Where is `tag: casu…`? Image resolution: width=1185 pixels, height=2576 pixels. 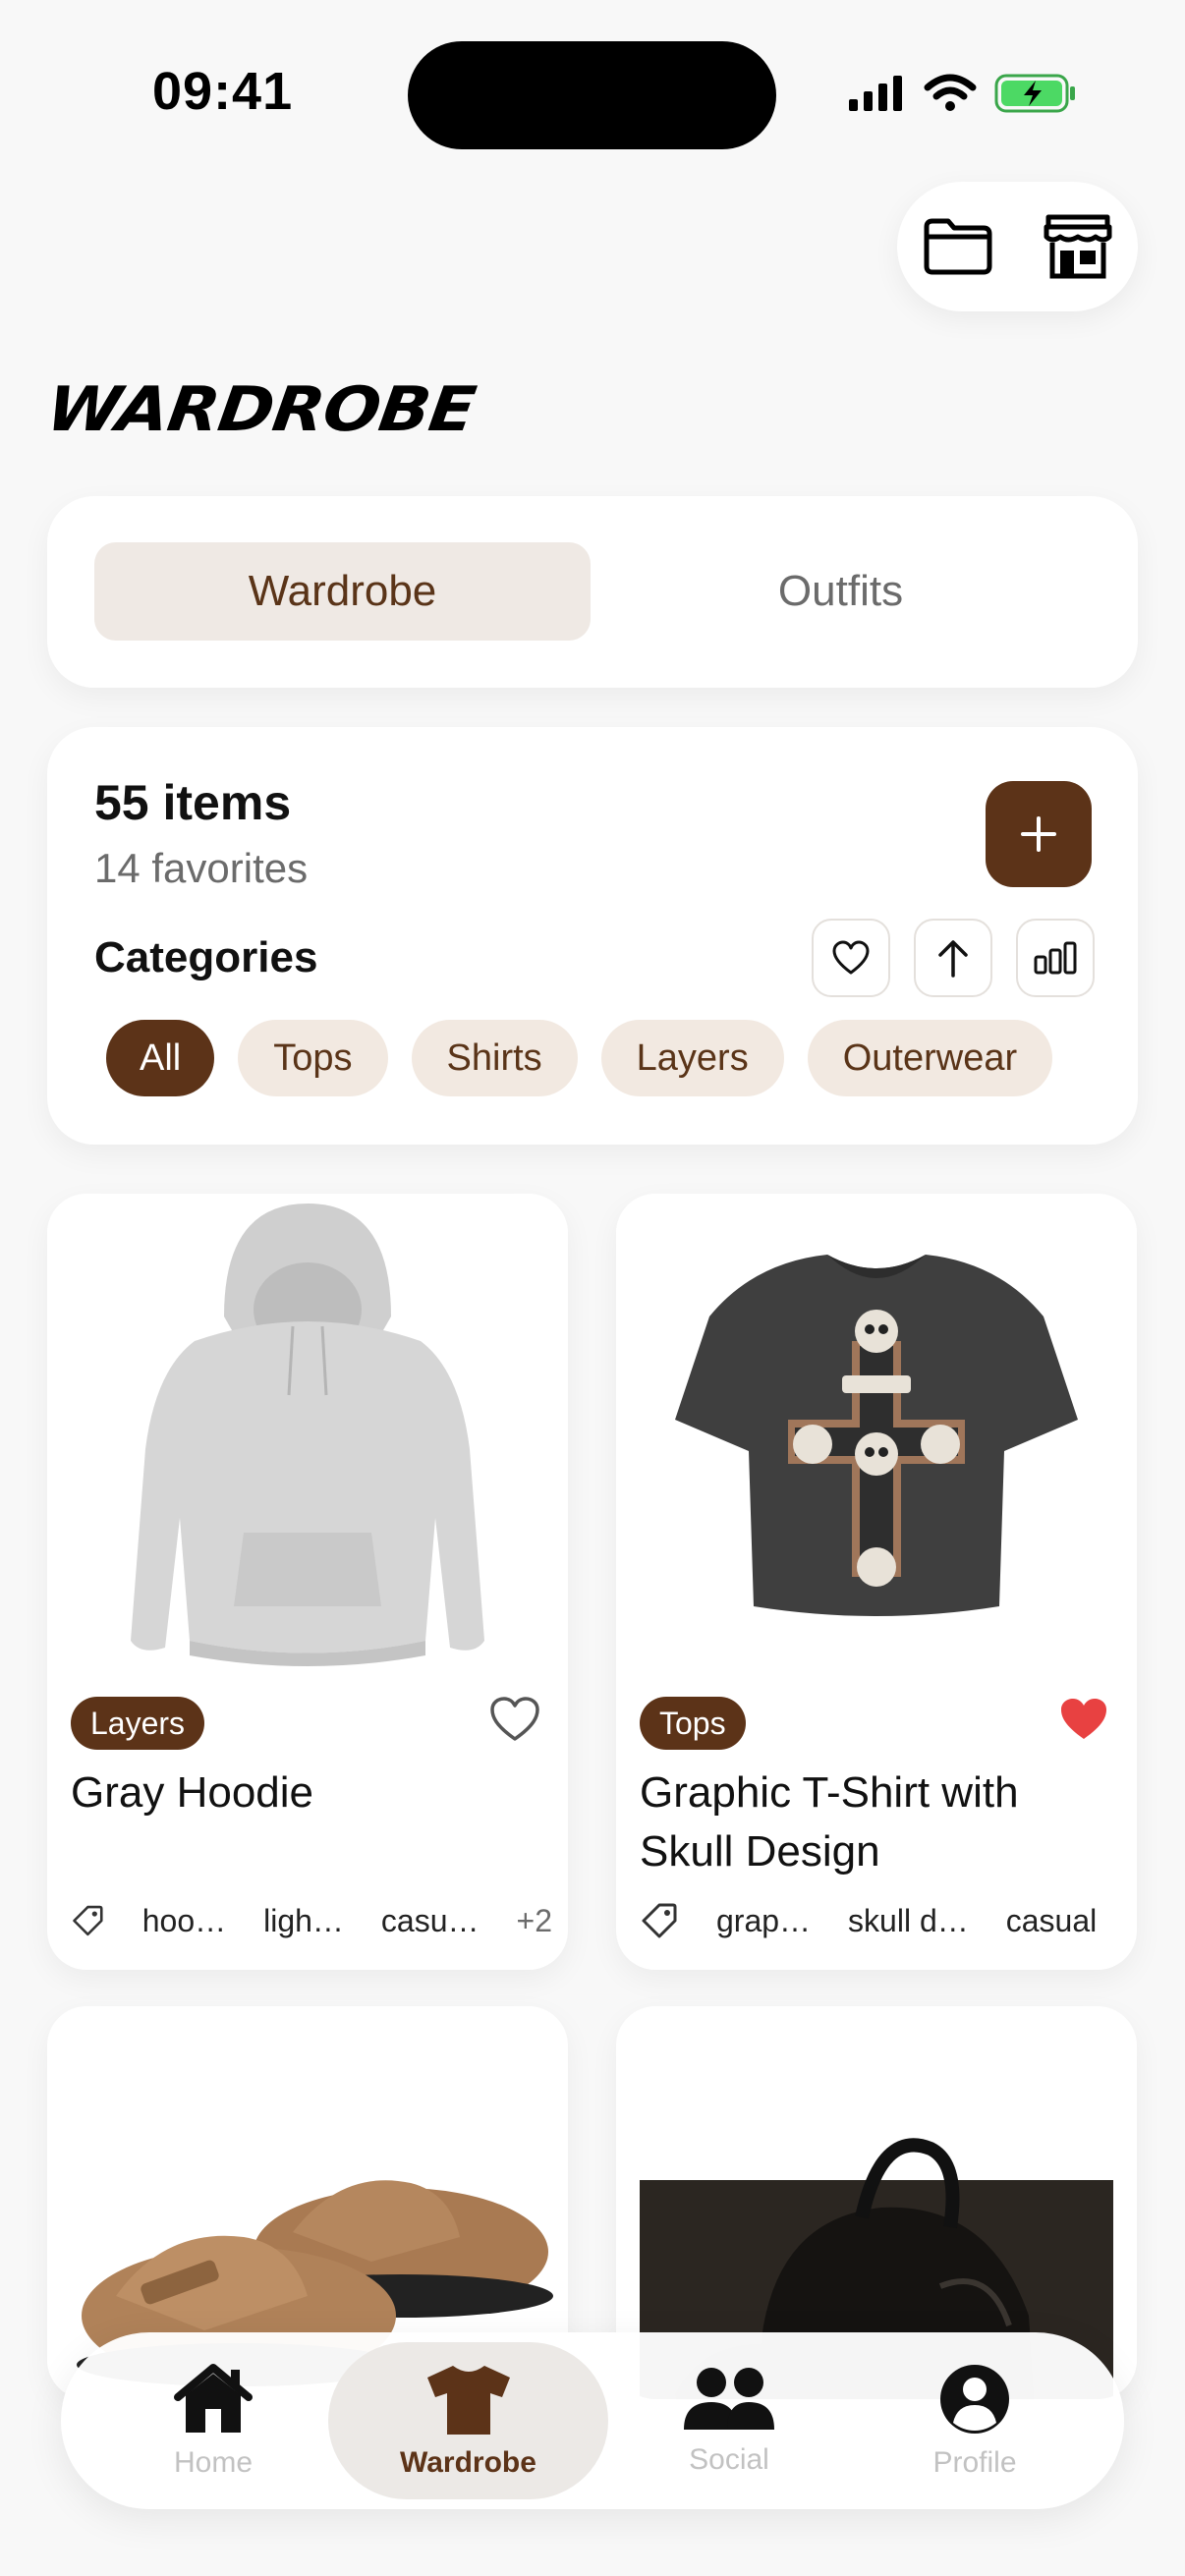 tag: casu… is located at coordinates (430, 1920).